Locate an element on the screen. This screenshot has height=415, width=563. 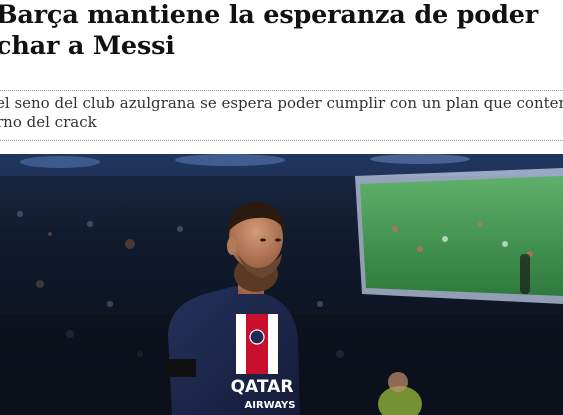
shirt-logo: QATAR is located at coordinates (262, 387).